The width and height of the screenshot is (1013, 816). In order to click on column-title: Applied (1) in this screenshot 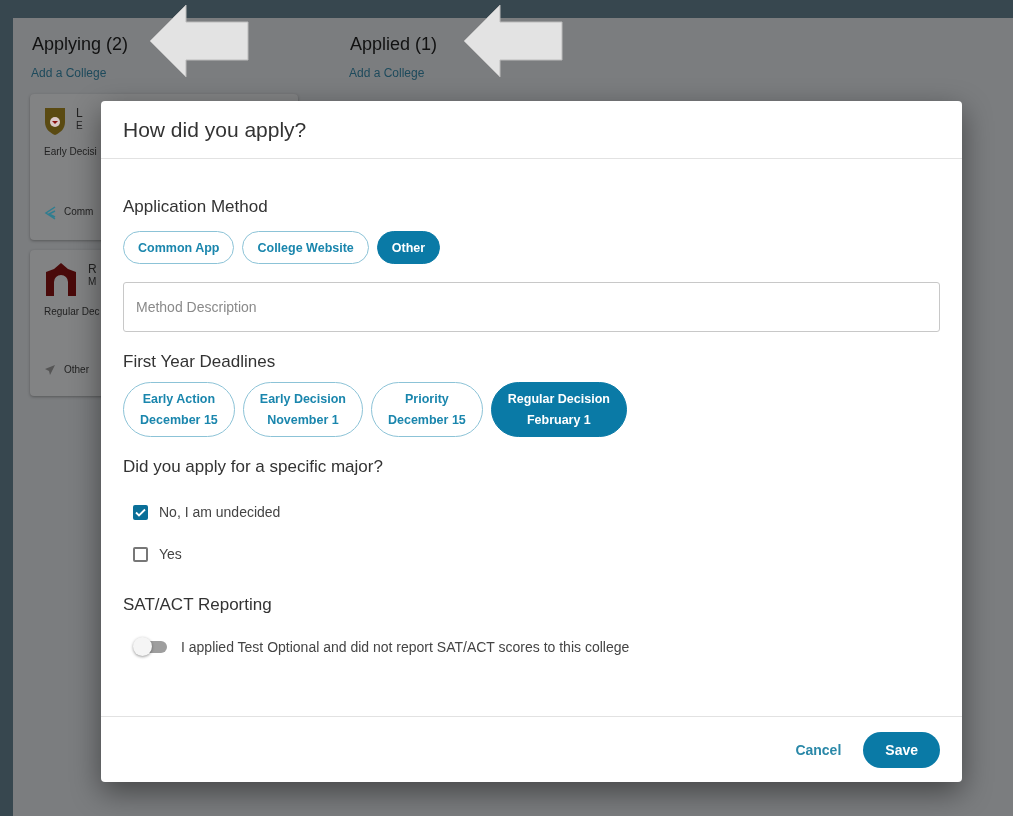, I will do `click(394, 44)`.